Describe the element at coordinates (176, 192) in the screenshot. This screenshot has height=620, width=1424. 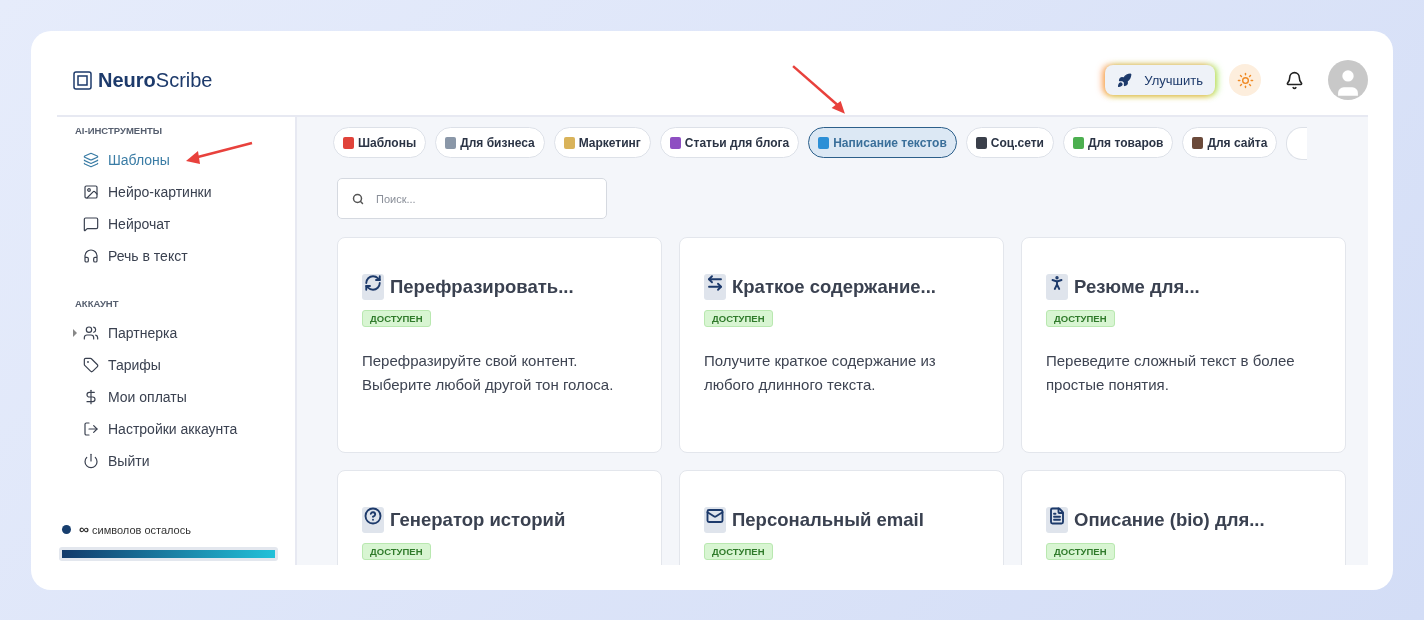
I see `sidebar-item: Нейро-картинки` at that location.